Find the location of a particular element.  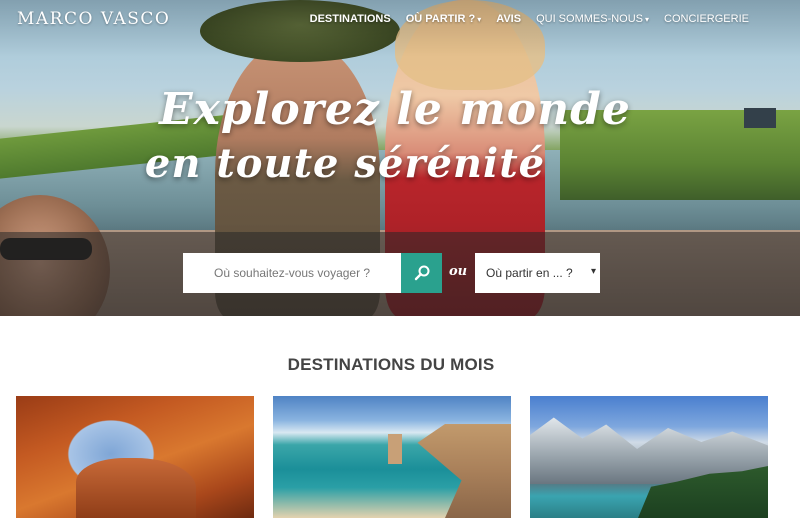

nav-item-qui-sommes-nous: QUI SOMMES-NOUS ▾ is located at coordinates (592, 19).